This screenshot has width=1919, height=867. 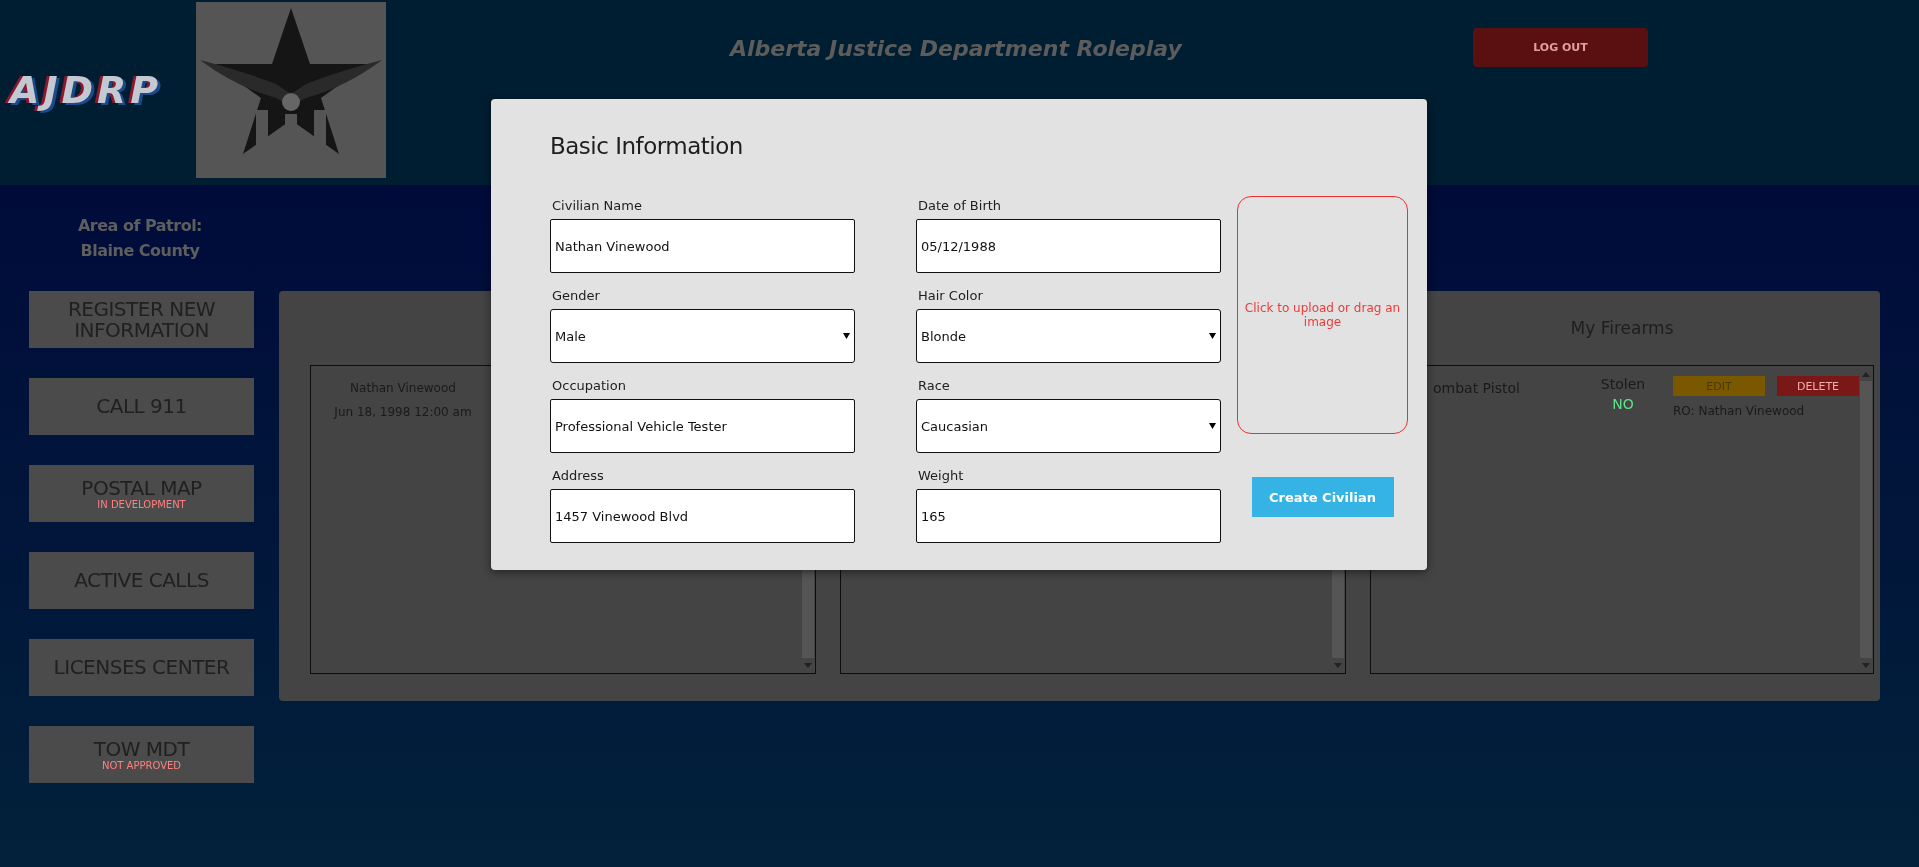 What do you see at coordinates (1818, 386) in the screenshot?
I see `delete-button: DELETE` at bounding box center [1818, 386].